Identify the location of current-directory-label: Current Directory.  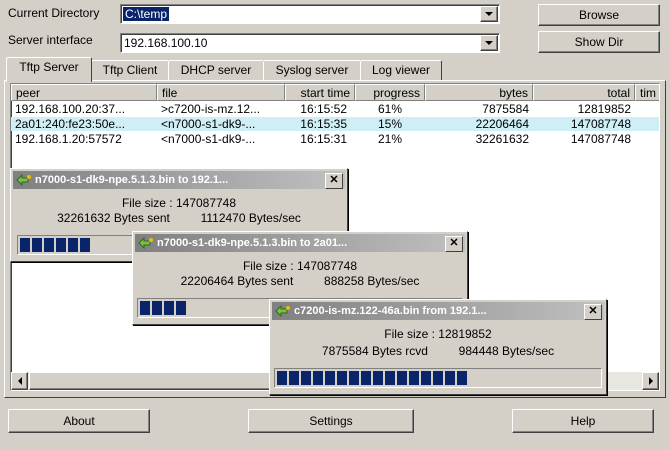
(54, 13).